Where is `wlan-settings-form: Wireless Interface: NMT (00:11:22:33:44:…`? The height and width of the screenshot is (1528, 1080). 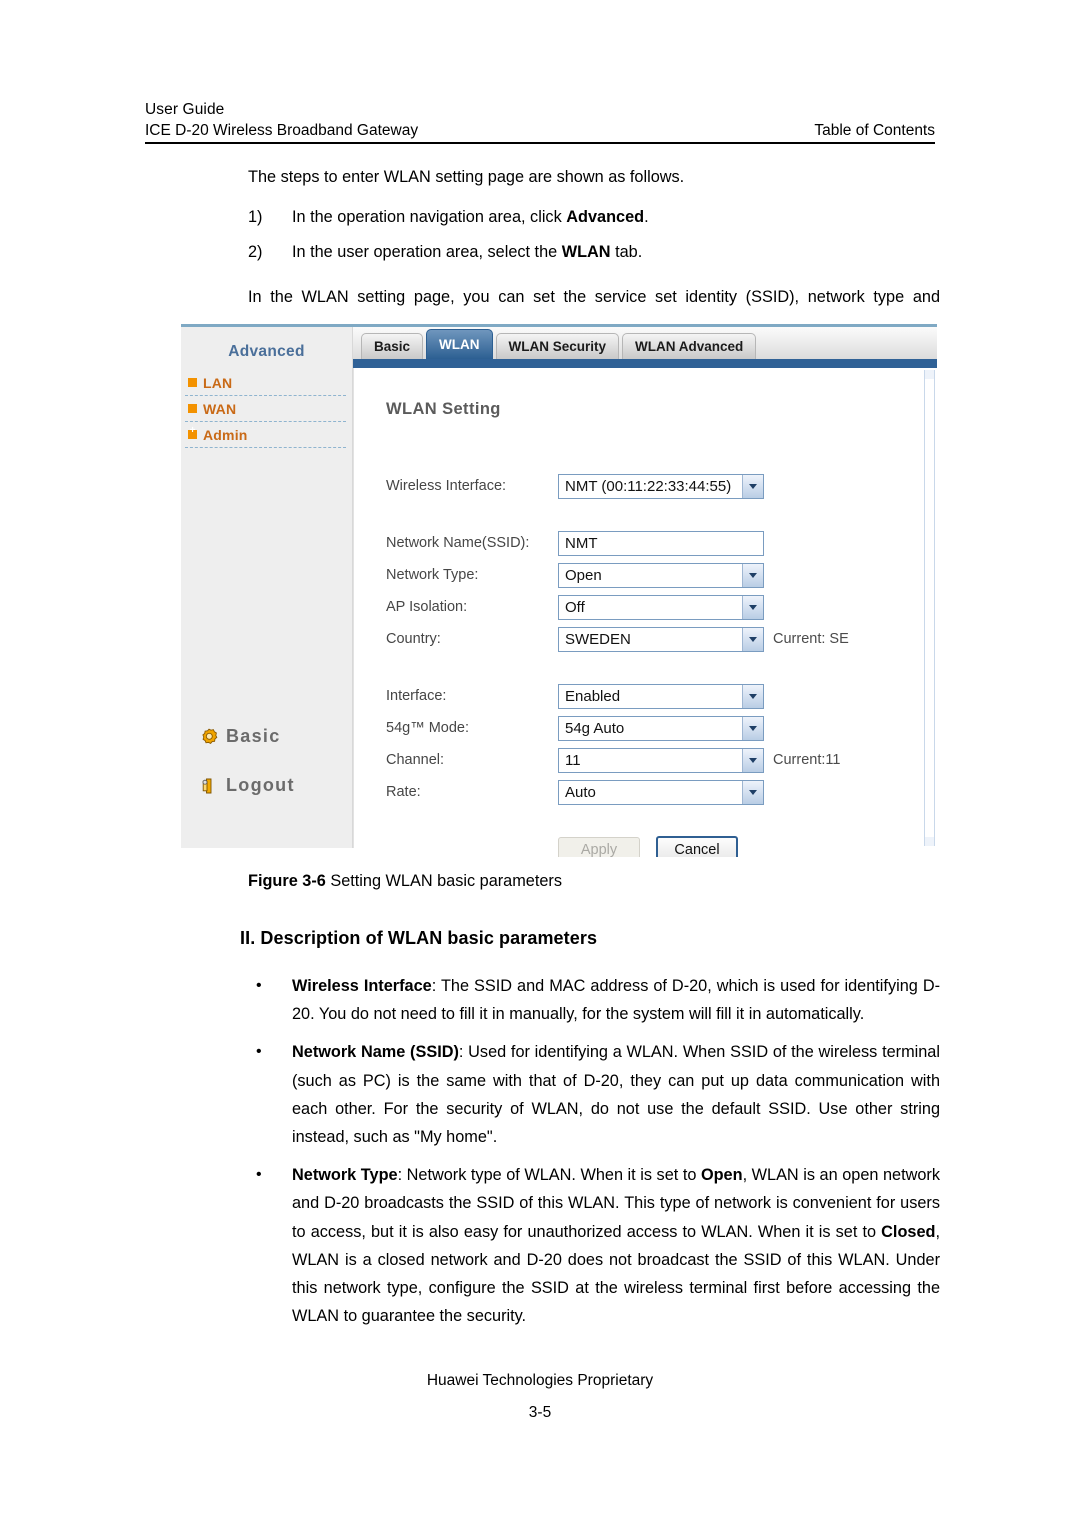 wlan-settings-form: Wireless Interface: NMT (00:11:22:33:44:… is located at coordinates (646, 639).